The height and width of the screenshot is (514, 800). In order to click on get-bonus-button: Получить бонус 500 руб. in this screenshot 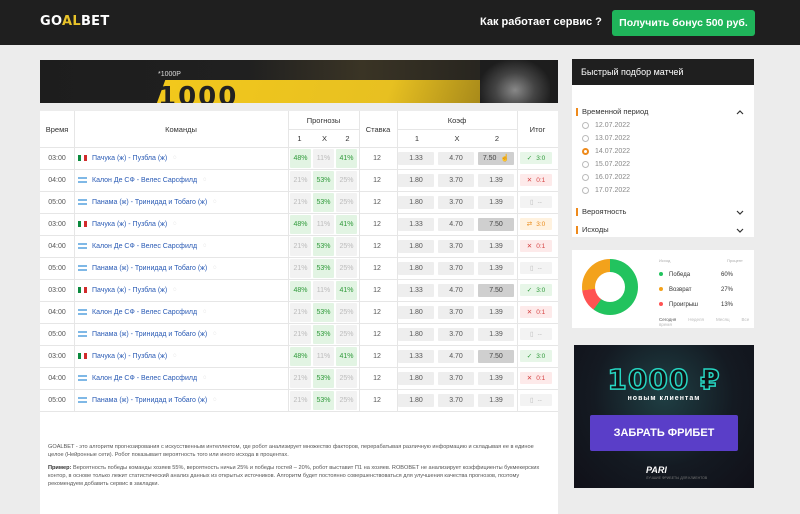, I will do `click(683, 23)`.